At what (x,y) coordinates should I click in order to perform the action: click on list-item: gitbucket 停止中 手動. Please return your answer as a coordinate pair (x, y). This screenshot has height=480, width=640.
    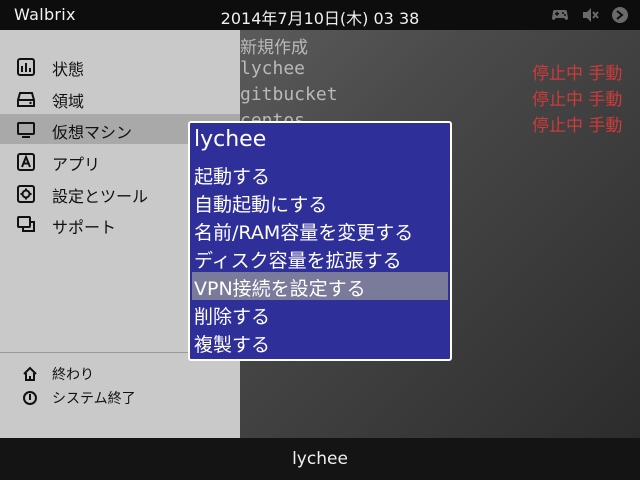
    Looking at the image, I should click on (440, 96).